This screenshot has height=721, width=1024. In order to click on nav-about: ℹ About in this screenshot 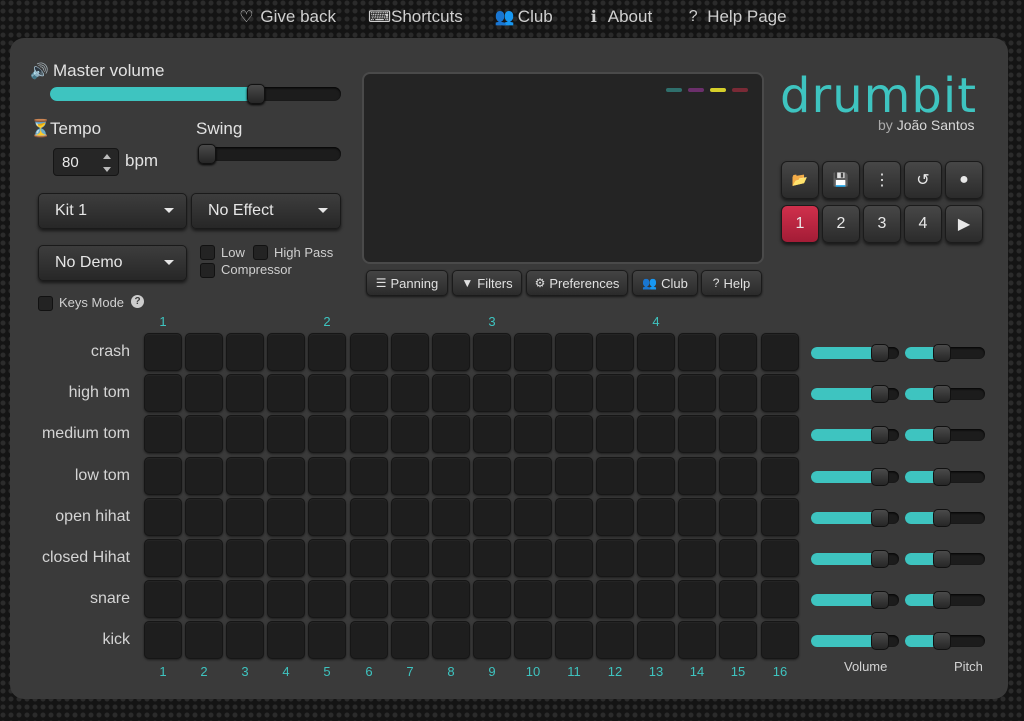, I will do `click(618, 17)`.